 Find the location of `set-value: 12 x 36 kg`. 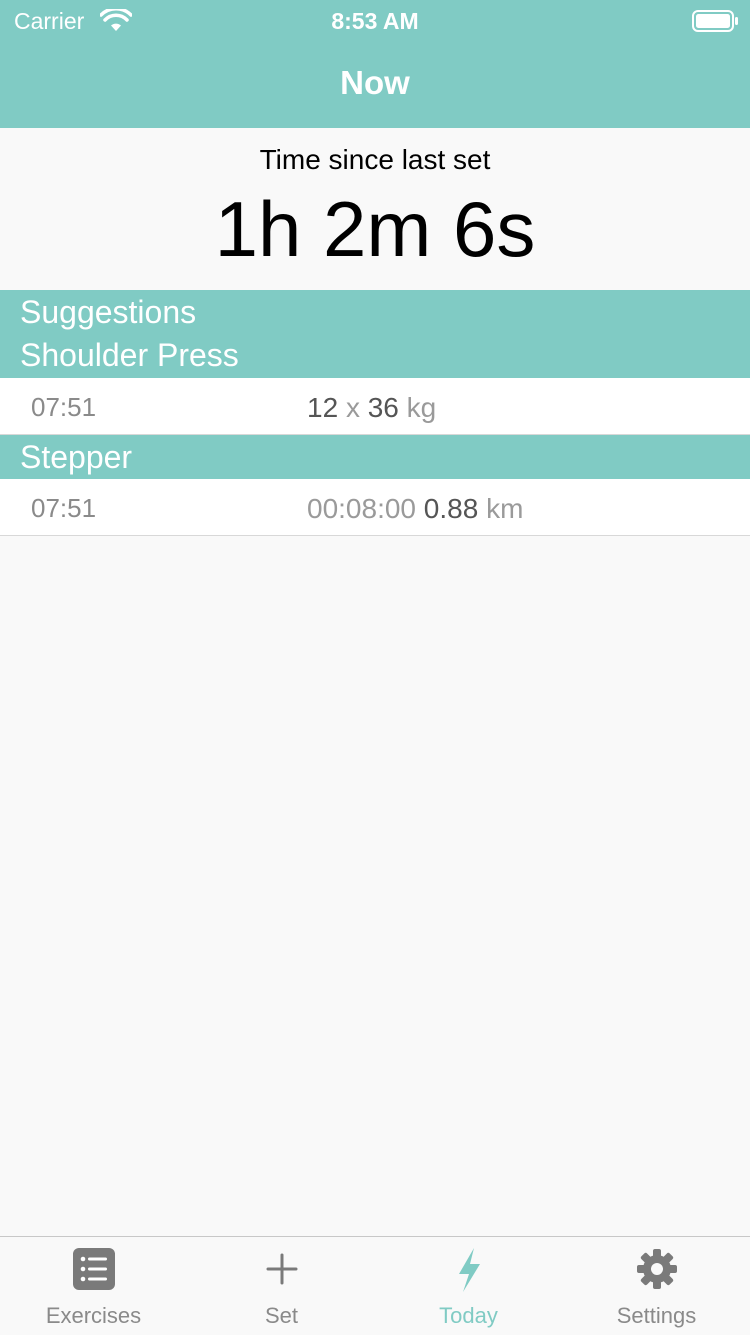

set-value: 12 x 36 kg is located at coordinates (371, 408).